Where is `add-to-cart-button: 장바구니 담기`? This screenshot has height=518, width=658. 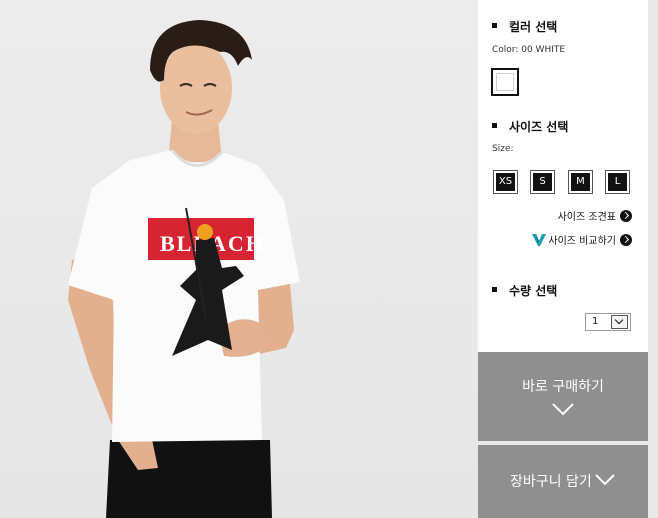 add-to-cart-button: 장바구니 담기 is located at coordinates (563, 481).